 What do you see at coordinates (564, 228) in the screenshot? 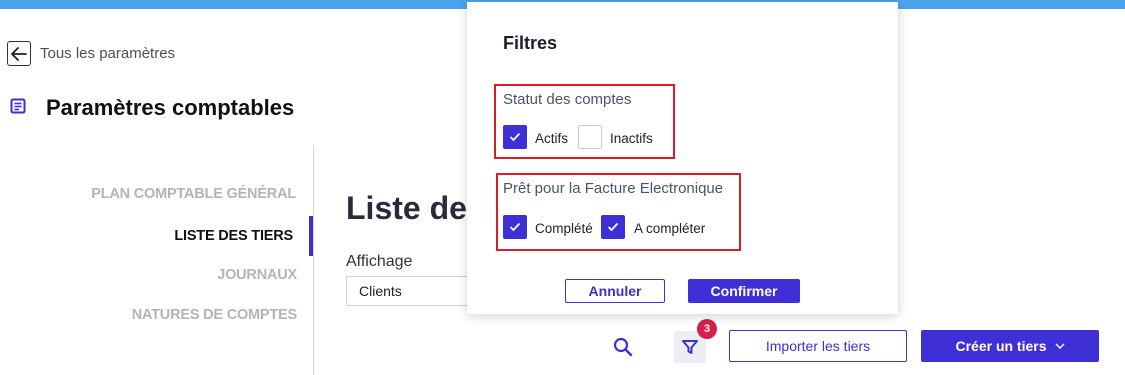
I see `checkbox-complete-label: Complété` at bounding box center [564, 228].